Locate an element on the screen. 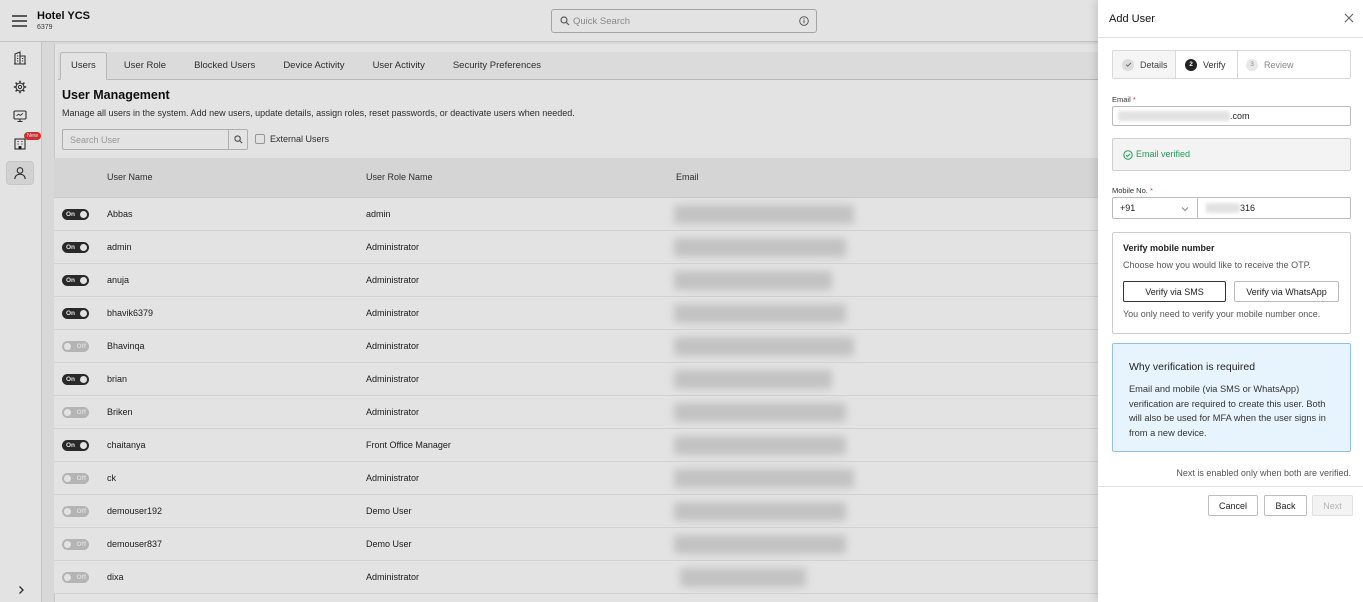  stepper: Details 2 Verify 3 Review is located at coordinates (1231, 64).